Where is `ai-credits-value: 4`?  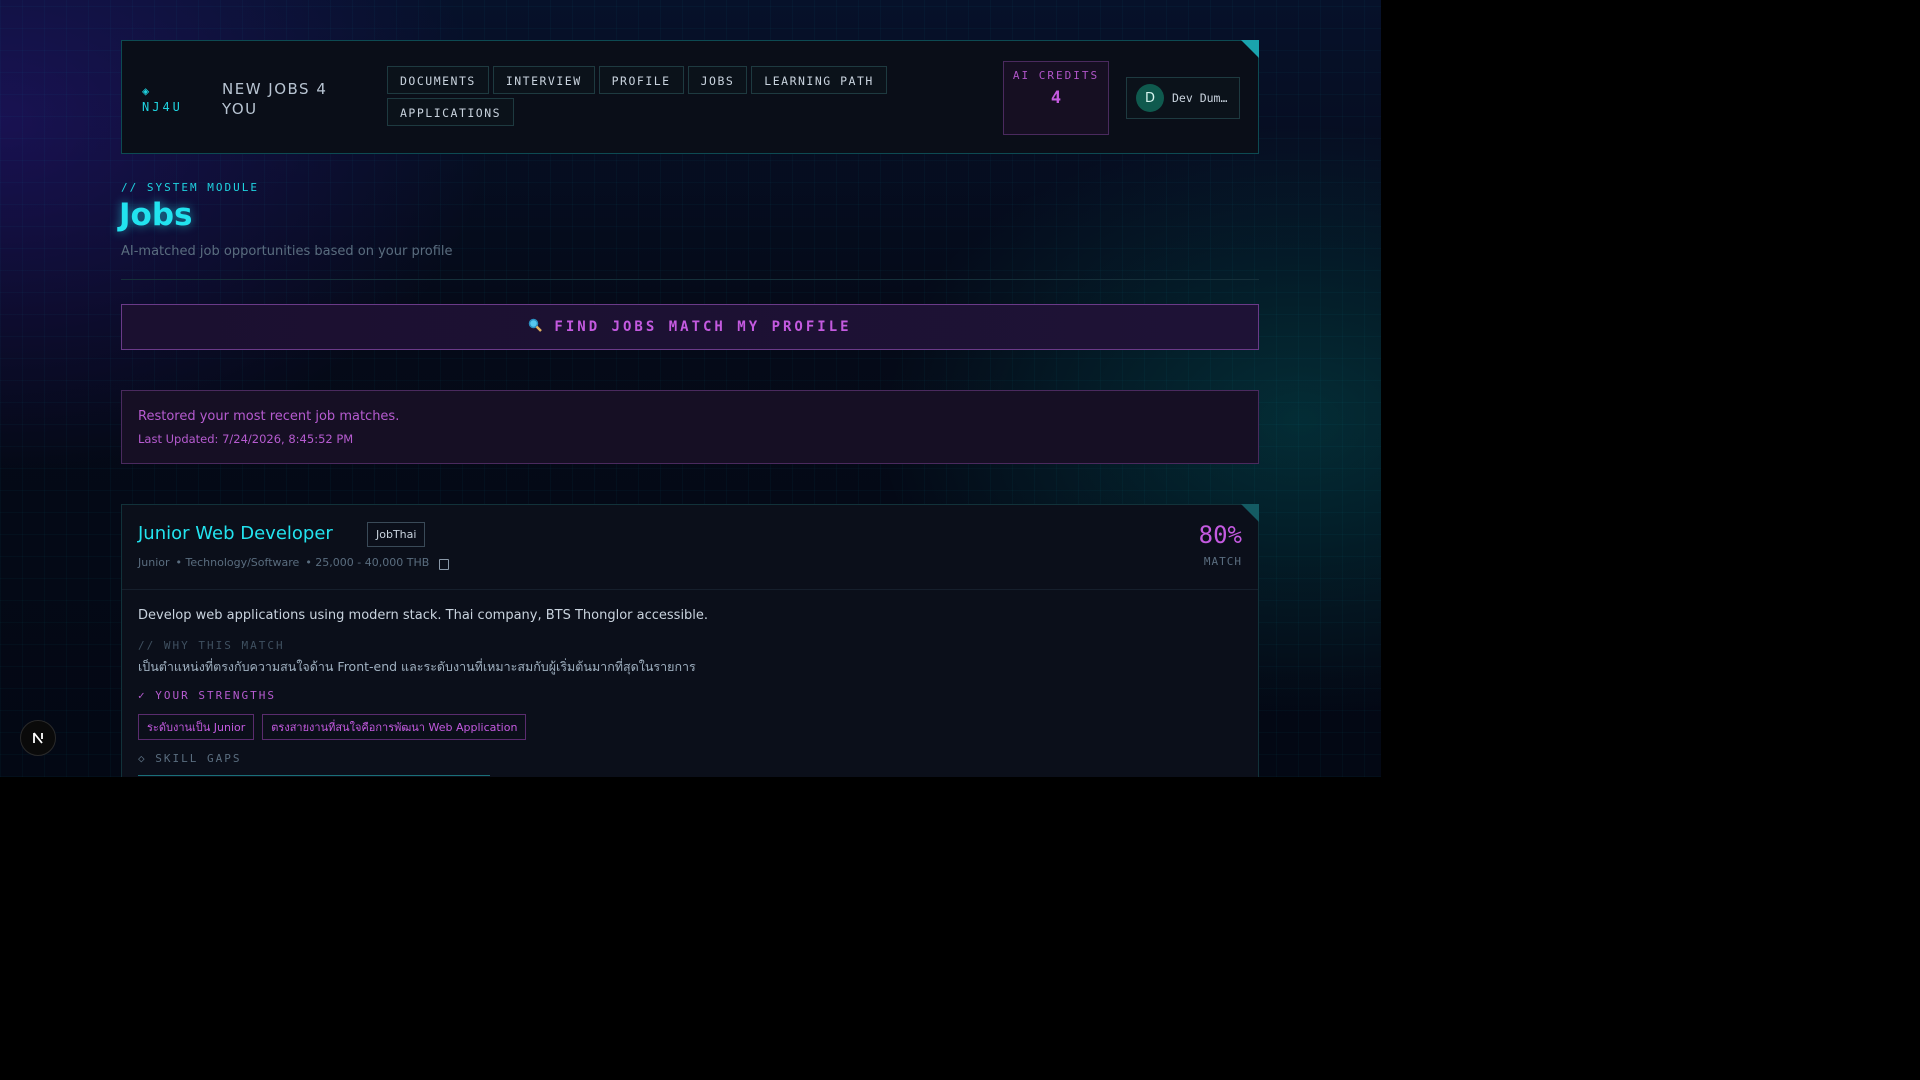
ai-credits-value: 4 is located at coordinates (1056, 98).